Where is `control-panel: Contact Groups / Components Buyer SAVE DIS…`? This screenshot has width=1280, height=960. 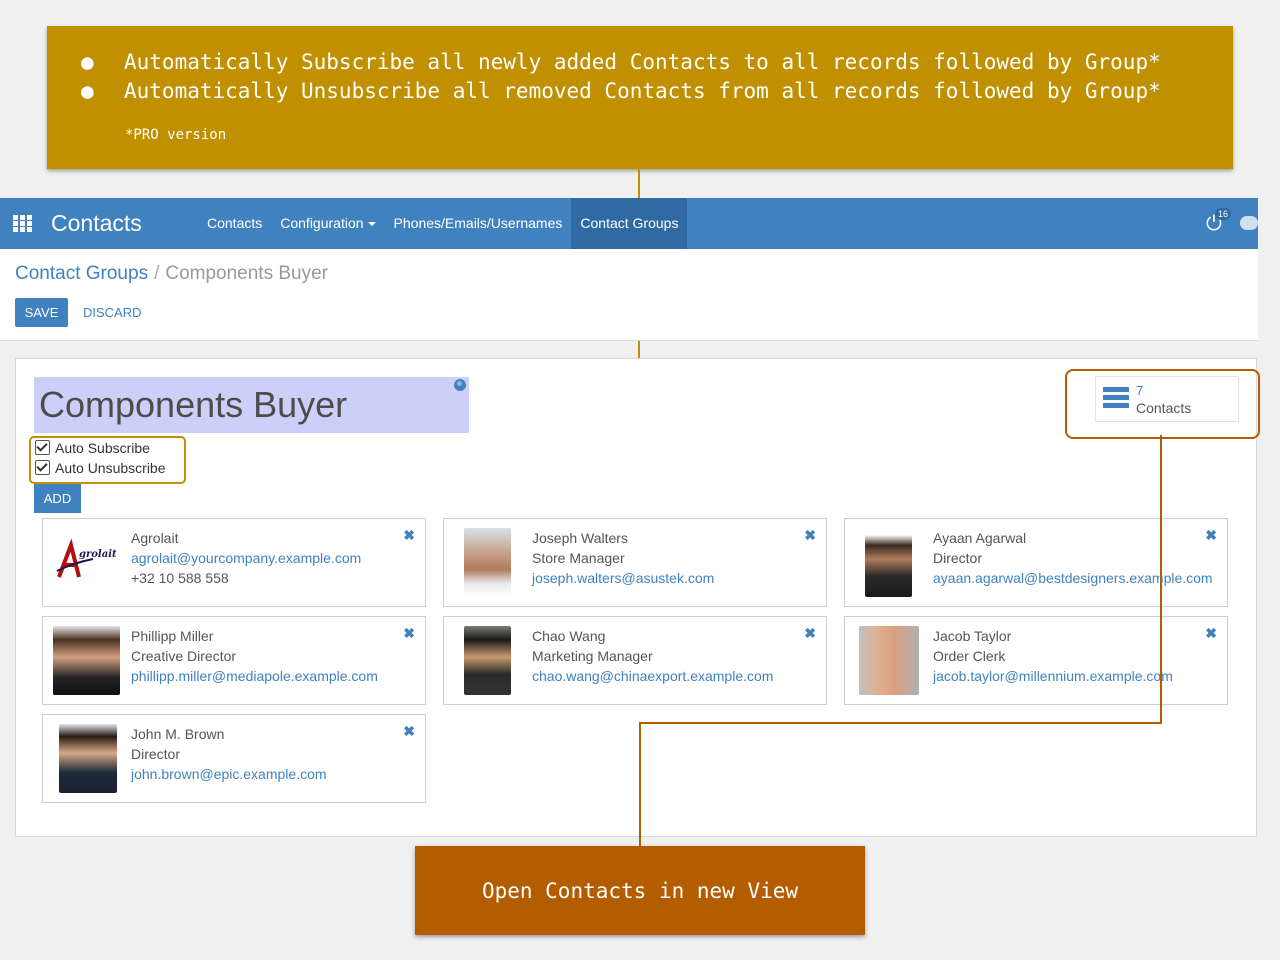
control-panel: Contact Groups / Components Buyer SAVE DIS… is located at coordinates (629, 295).